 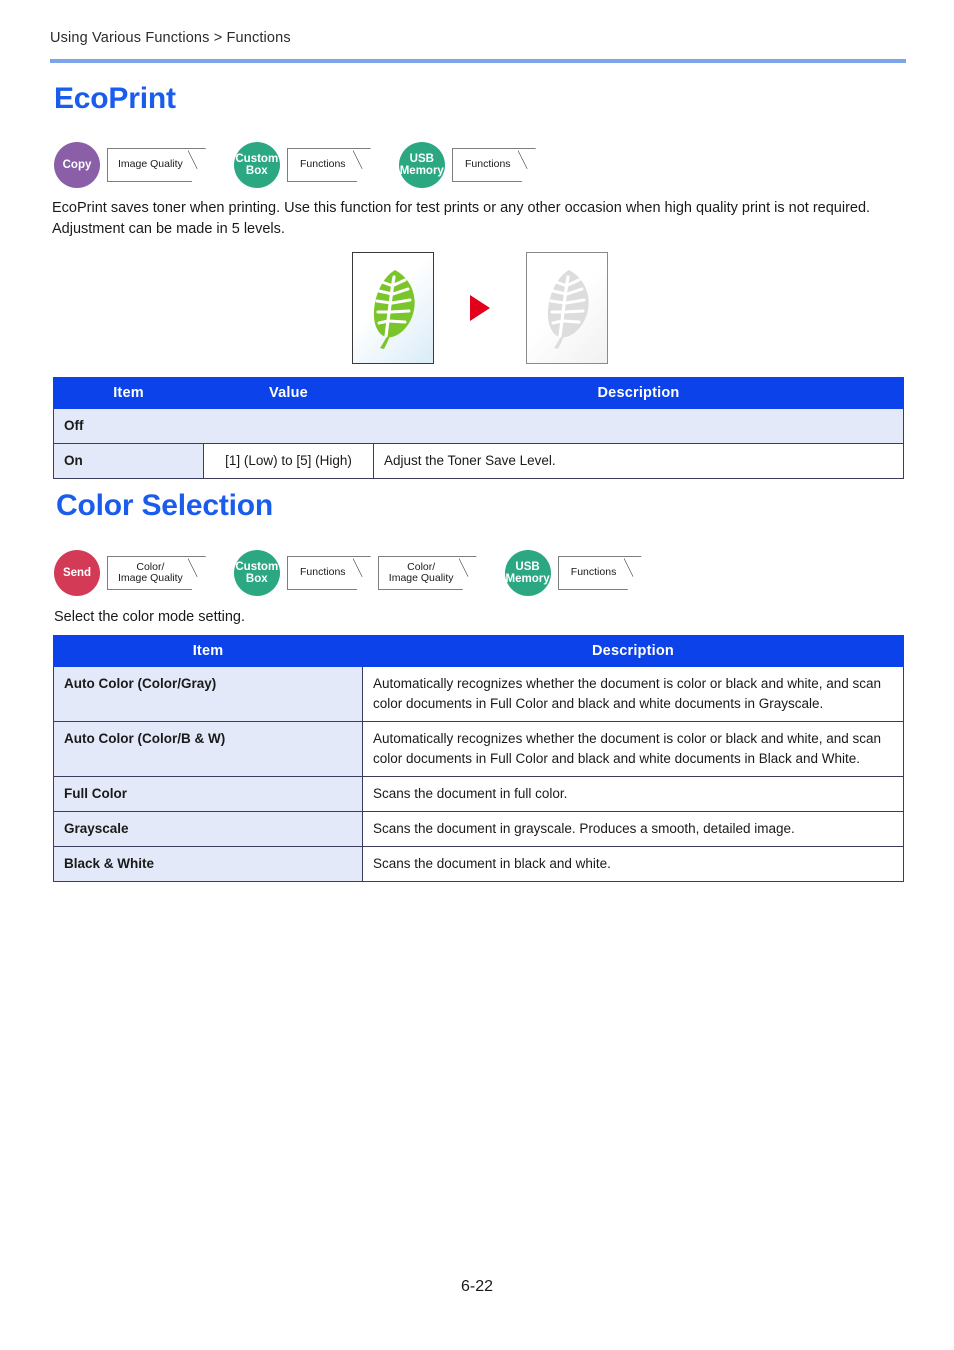 What do you see at coordinates (150, 617) in the screenshot?
I see `paragraph-color-selection: Select the color mode setting.` at bounding box center [150, 617].